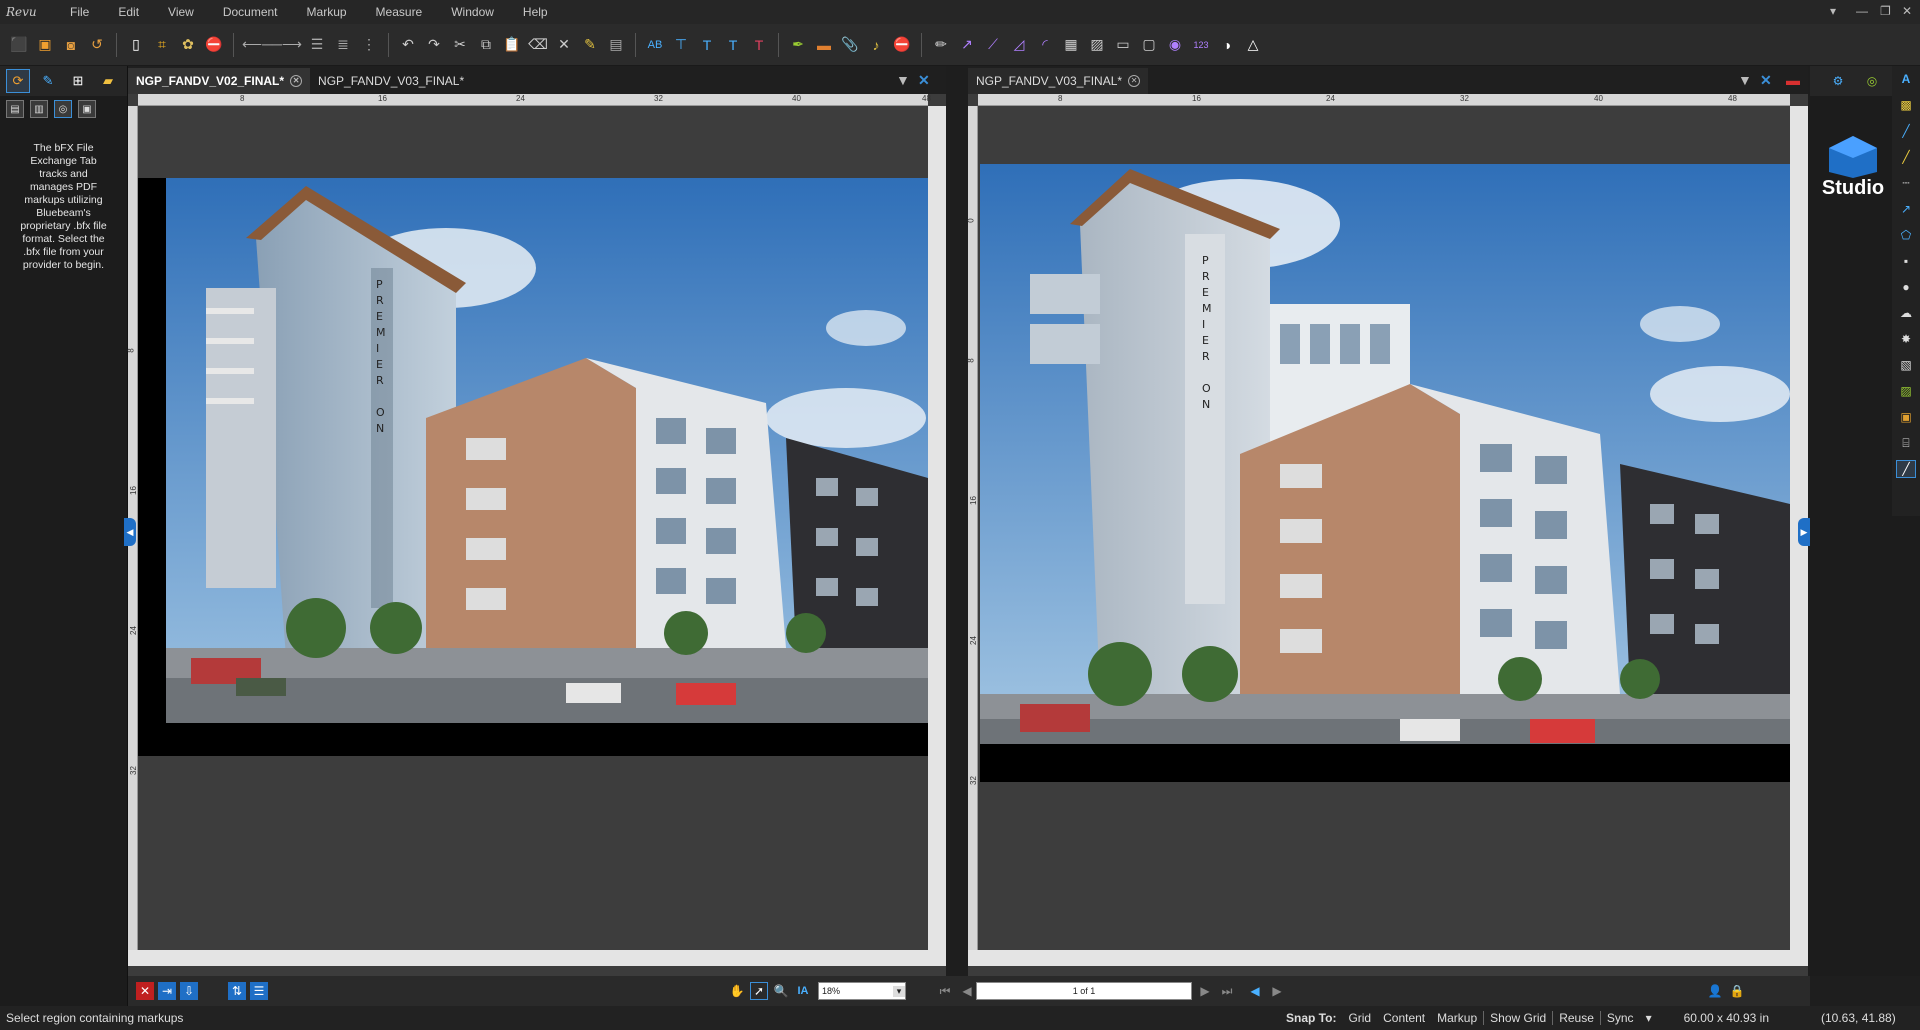 The image size is (1920, 1030). Describe the element at coordinates (1838, 81) in the screenshot. I see `settings-icon: ⚙` at that location.